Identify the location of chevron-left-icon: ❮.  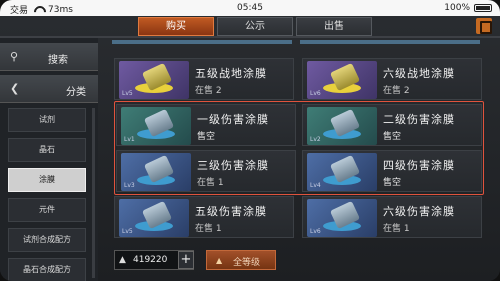
(15, 88).